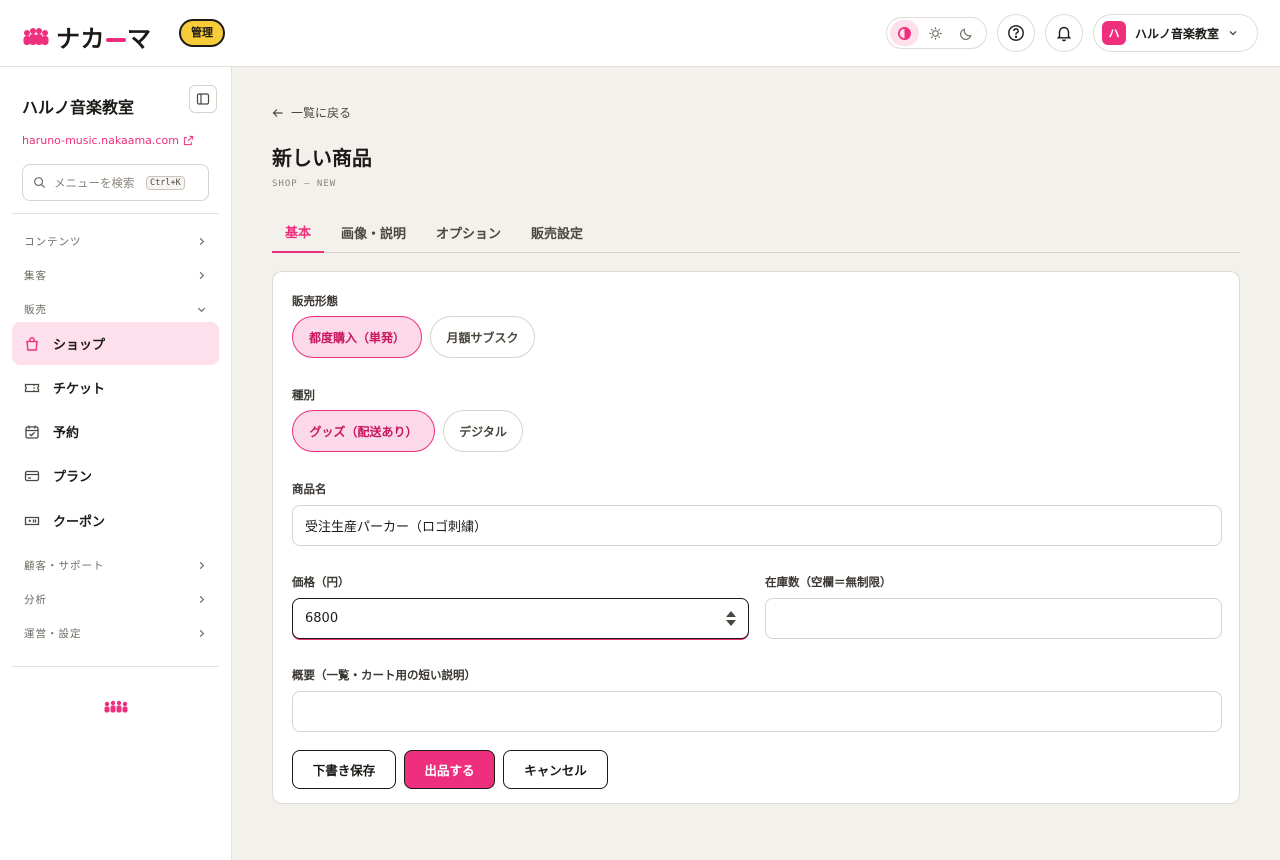  I want to click on nav-group-label: 集客, so click(35, 275).